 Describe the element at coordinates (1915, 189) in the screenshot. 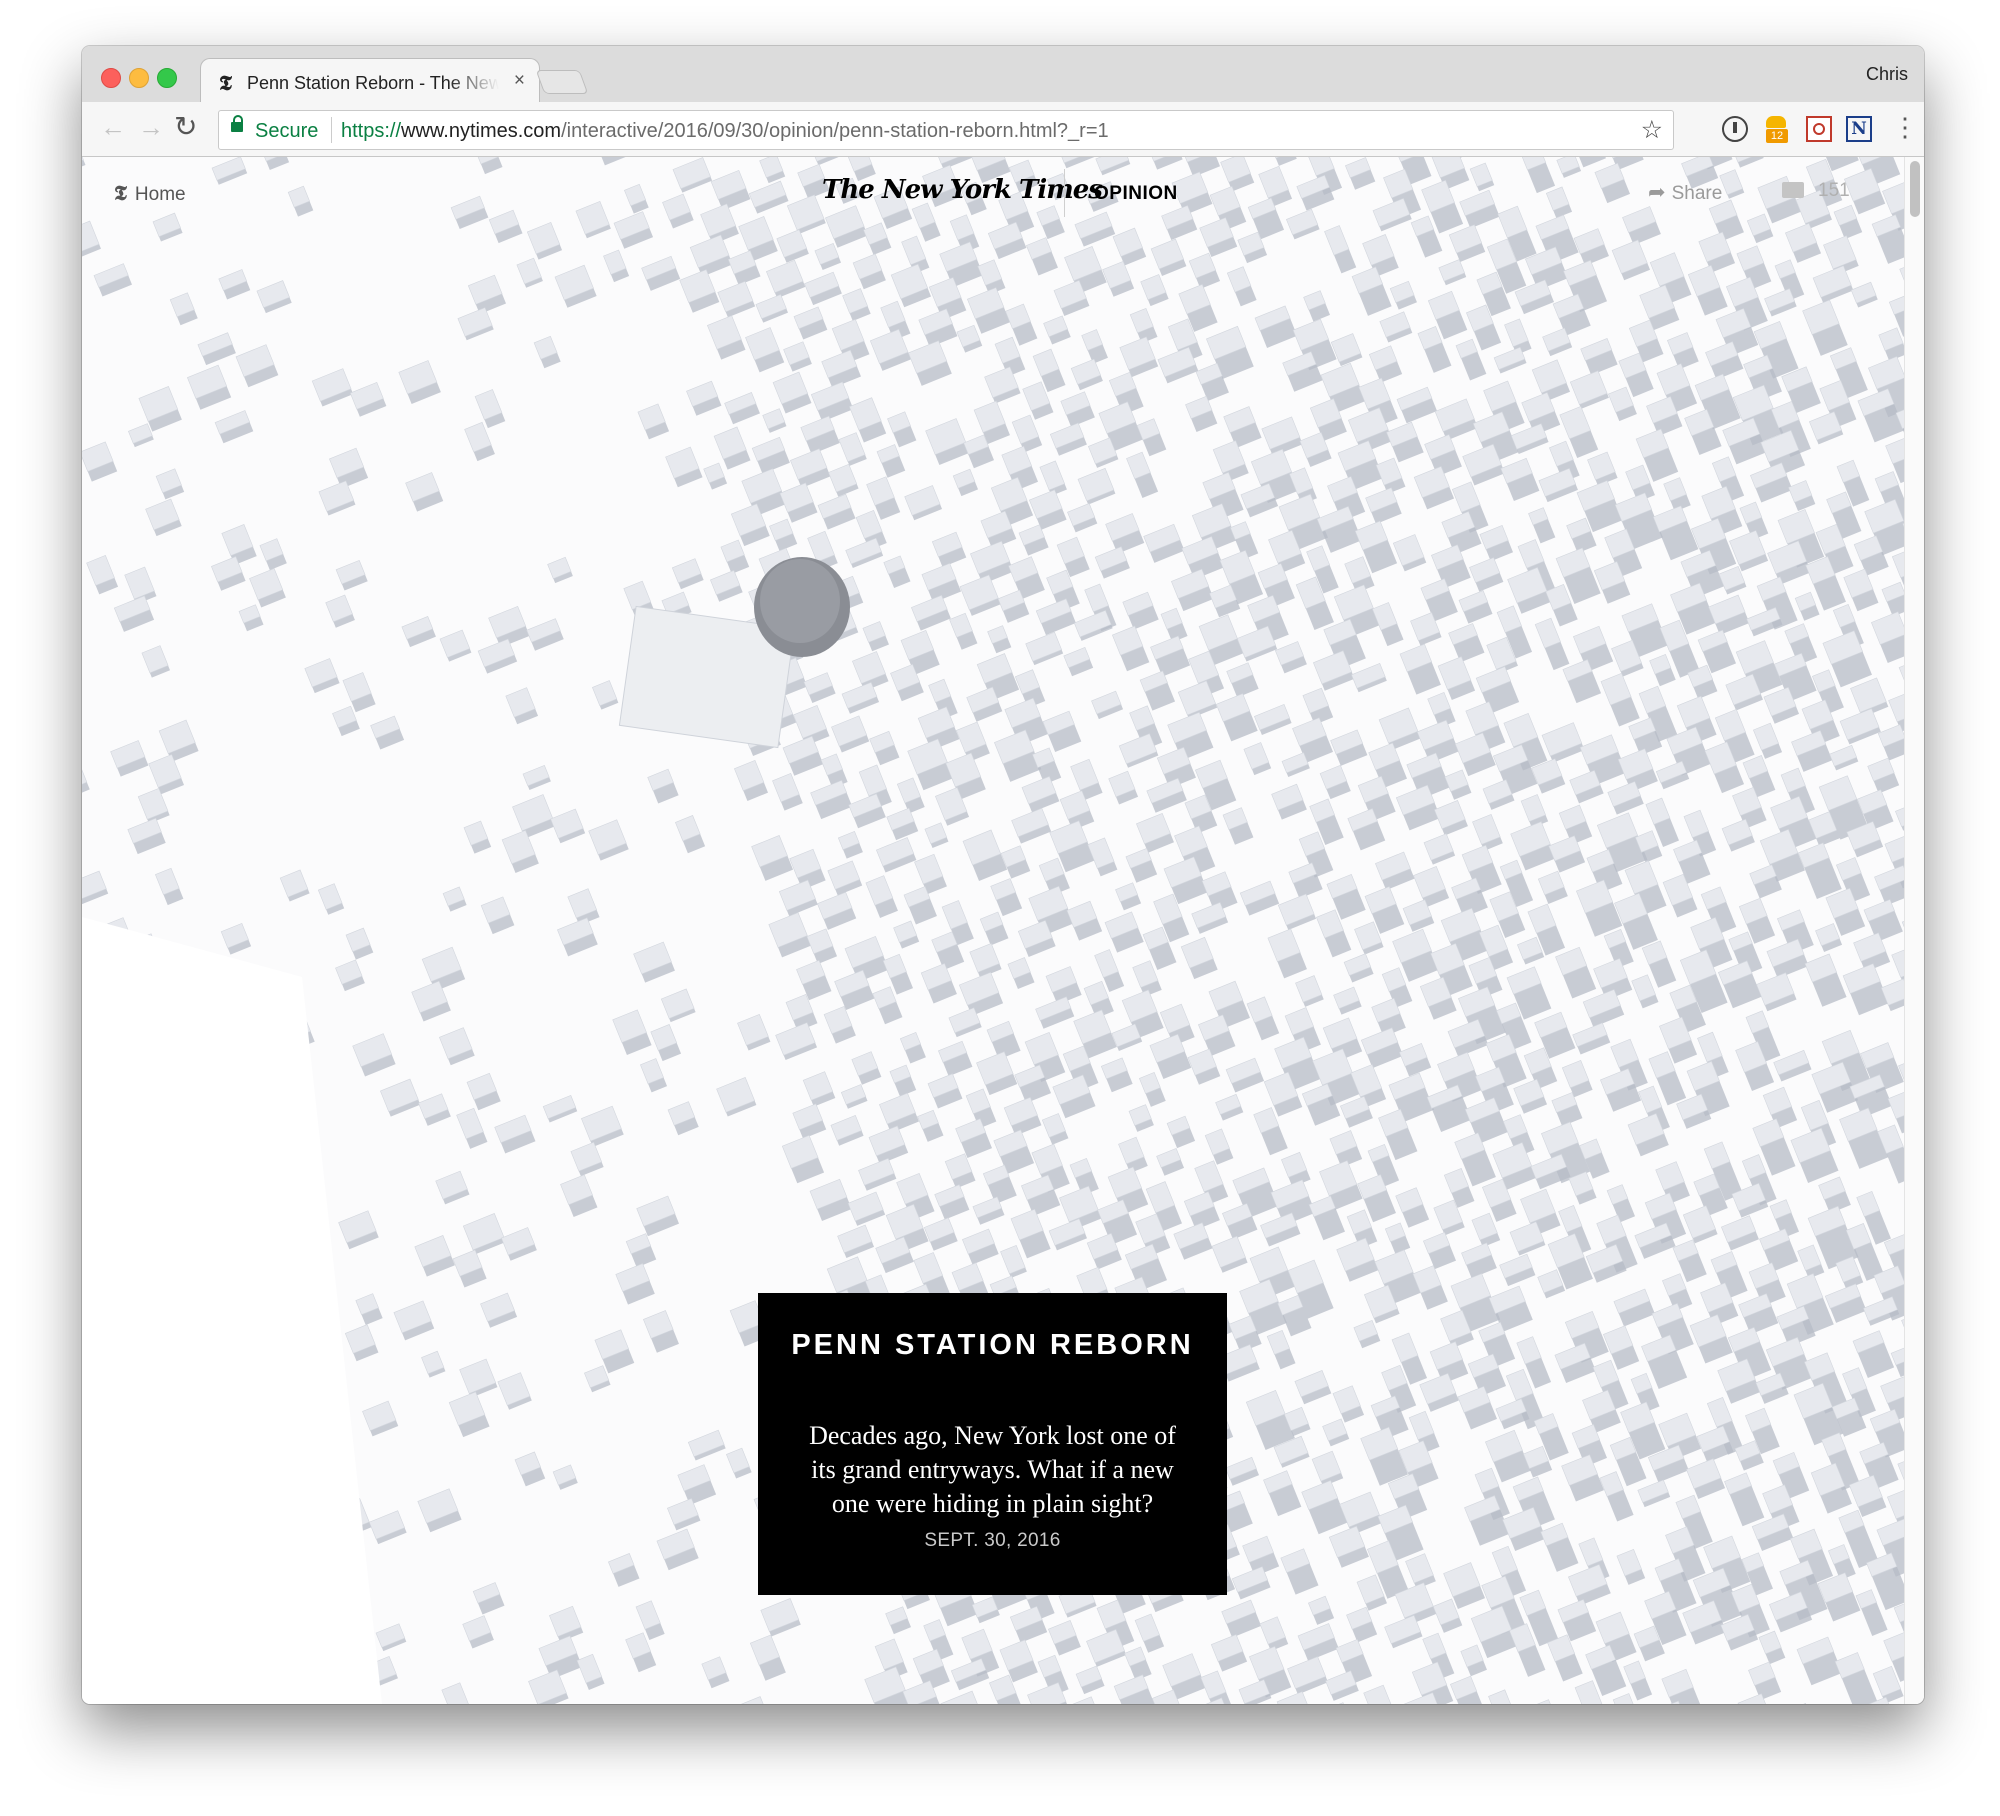

I see `scrollbar-thumb` at that location.